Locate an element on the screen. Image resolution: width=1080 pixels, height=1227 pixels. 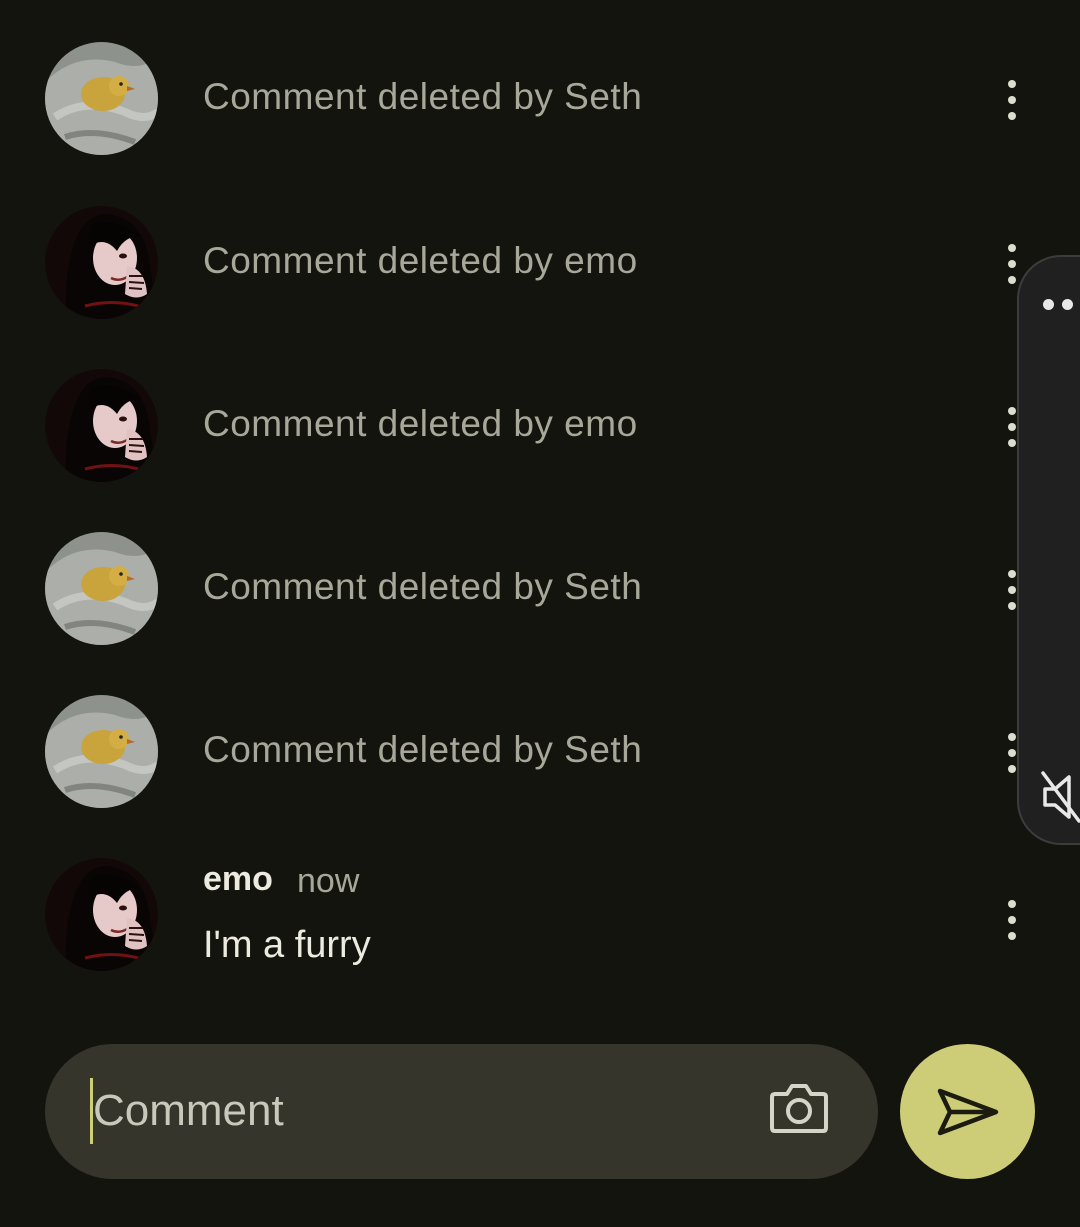
comment-text: I'm a furry is located at coordinates (287, 945).